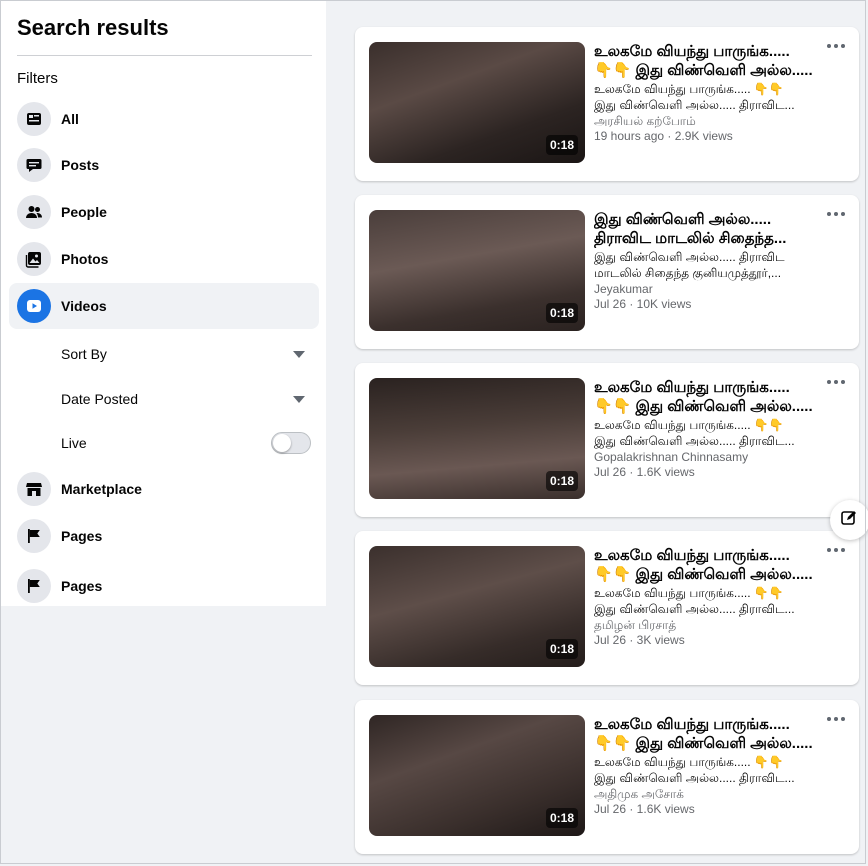  What do you see at coordinates (74, 443) in the screenshot?
I see `live-label: Live` at bounding box center [74, 443].